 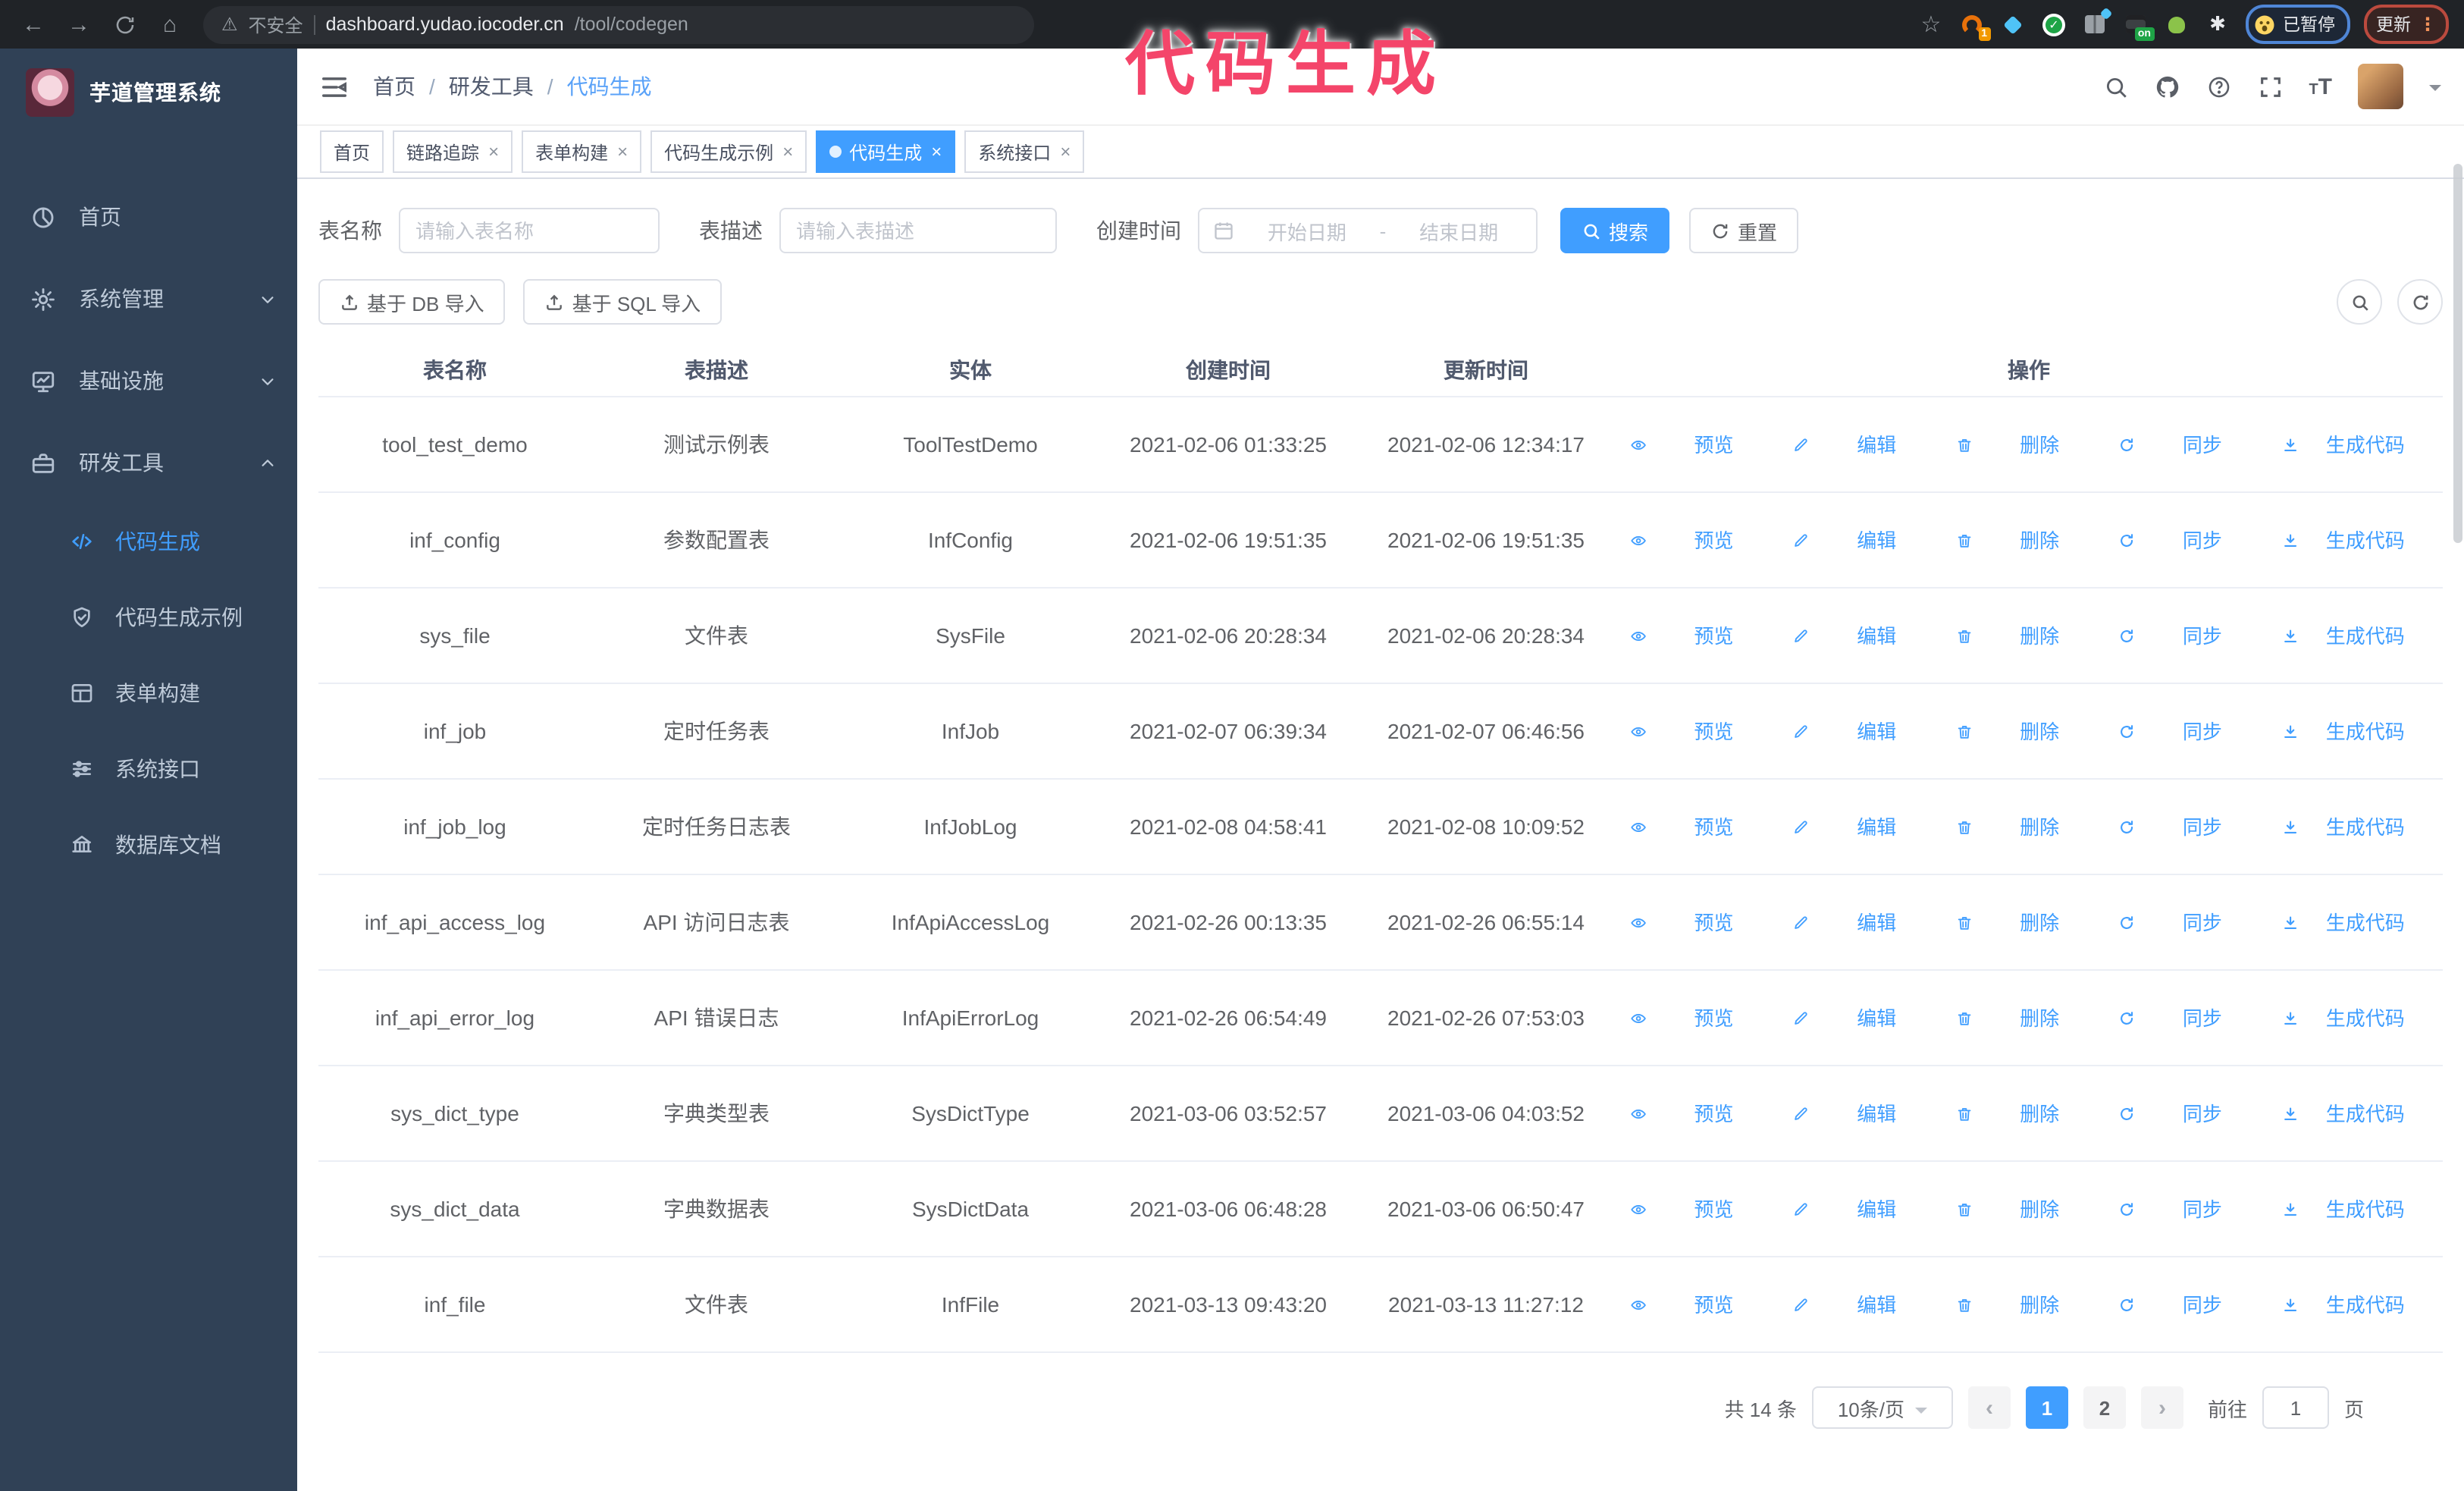 What do you see at coordinates (148, 93) in the screenshot?
I see `app-logo: 芋道管理系统` at bounding box center [148, 93].